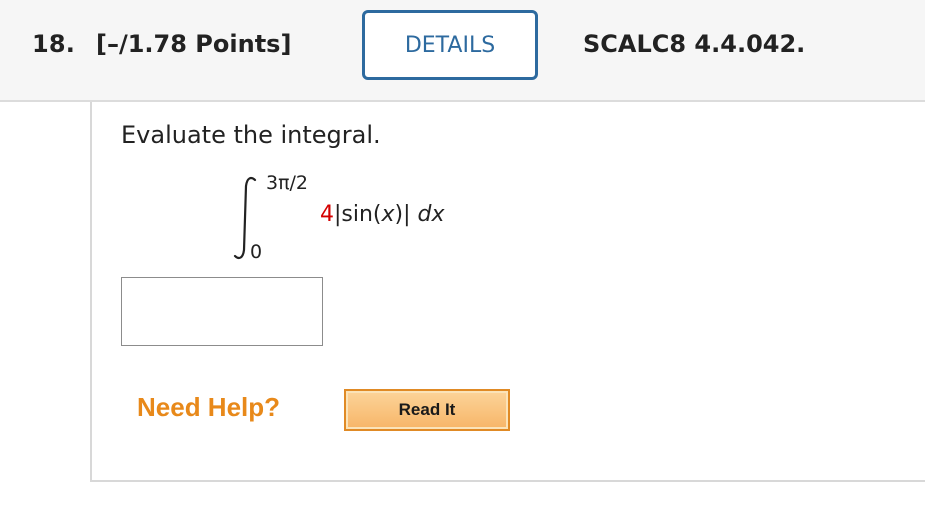  I want to click on need-help-label: Need Help?, so click(209, 407).